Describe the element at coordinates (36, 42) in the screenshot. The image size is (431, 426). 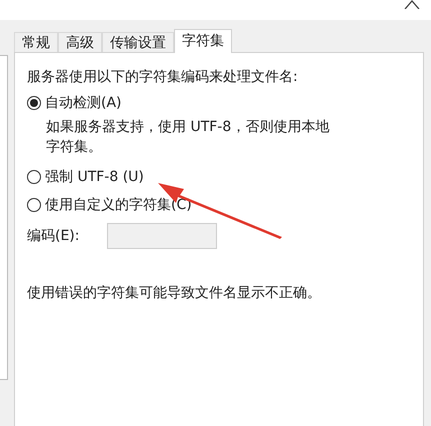
I see `tab: 常规` at that location.